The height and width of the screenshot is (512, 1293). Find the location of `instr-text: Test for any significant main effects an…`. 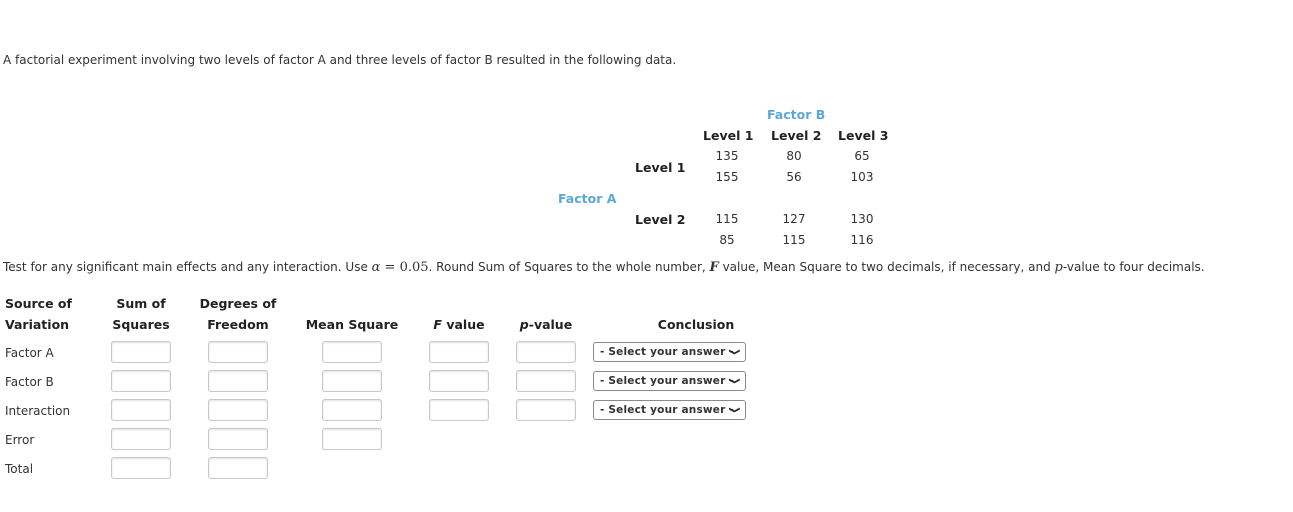

instr-text: Test for any significant main effects an… is located at coordinates (187, 267).